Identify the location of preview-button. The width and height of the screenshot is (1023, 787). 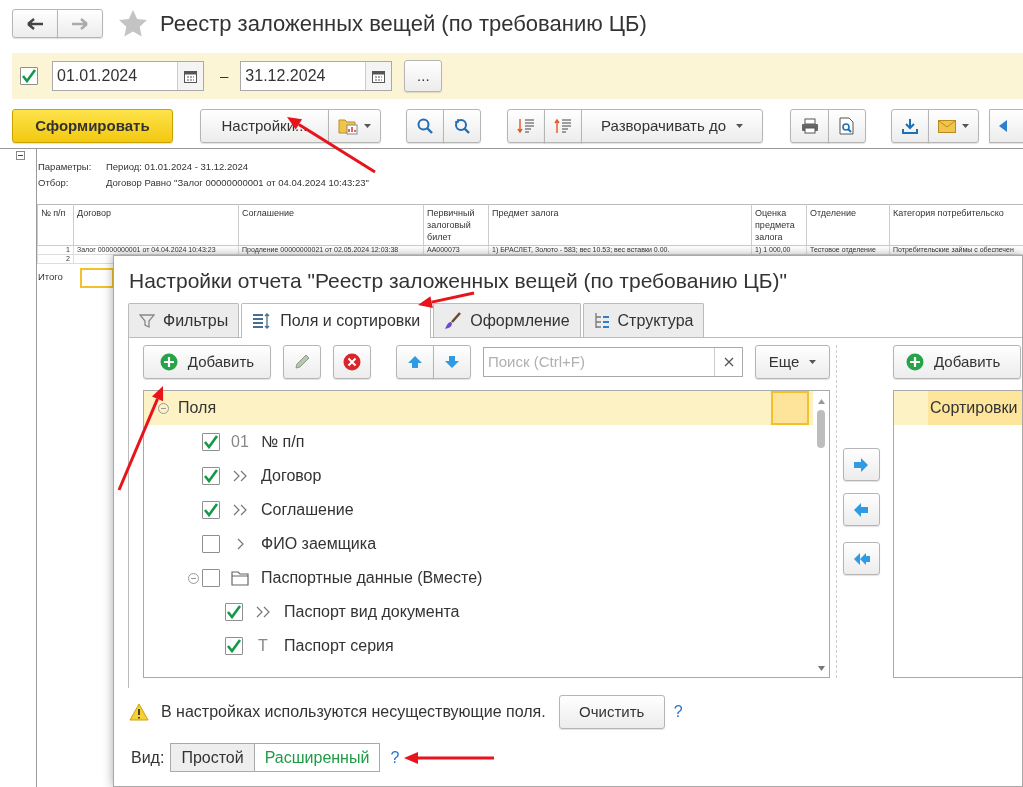
(847, 126).